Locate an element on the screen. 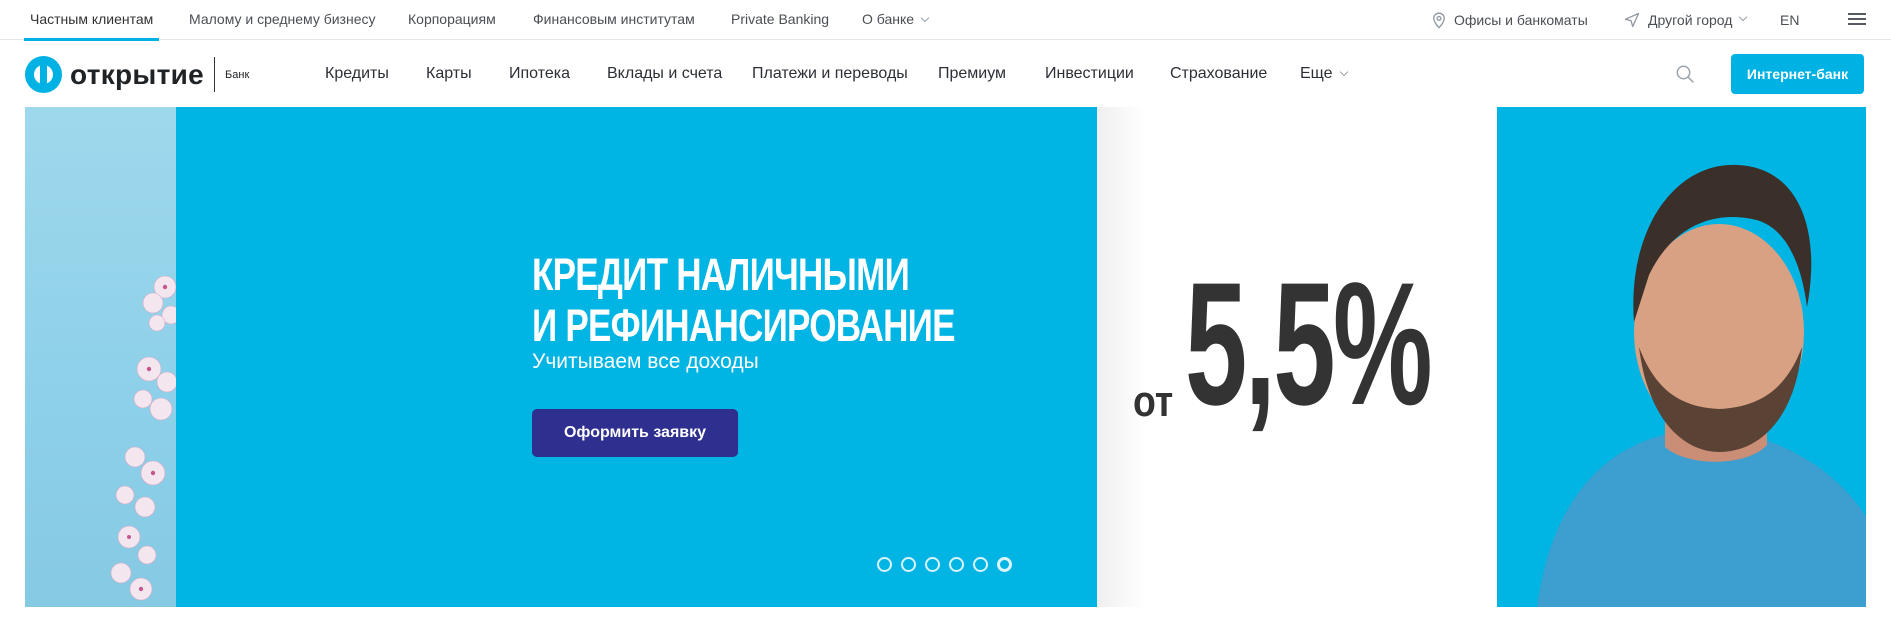  internet-bank-button: Интернет-банк is located at coordinates (1797, 74).